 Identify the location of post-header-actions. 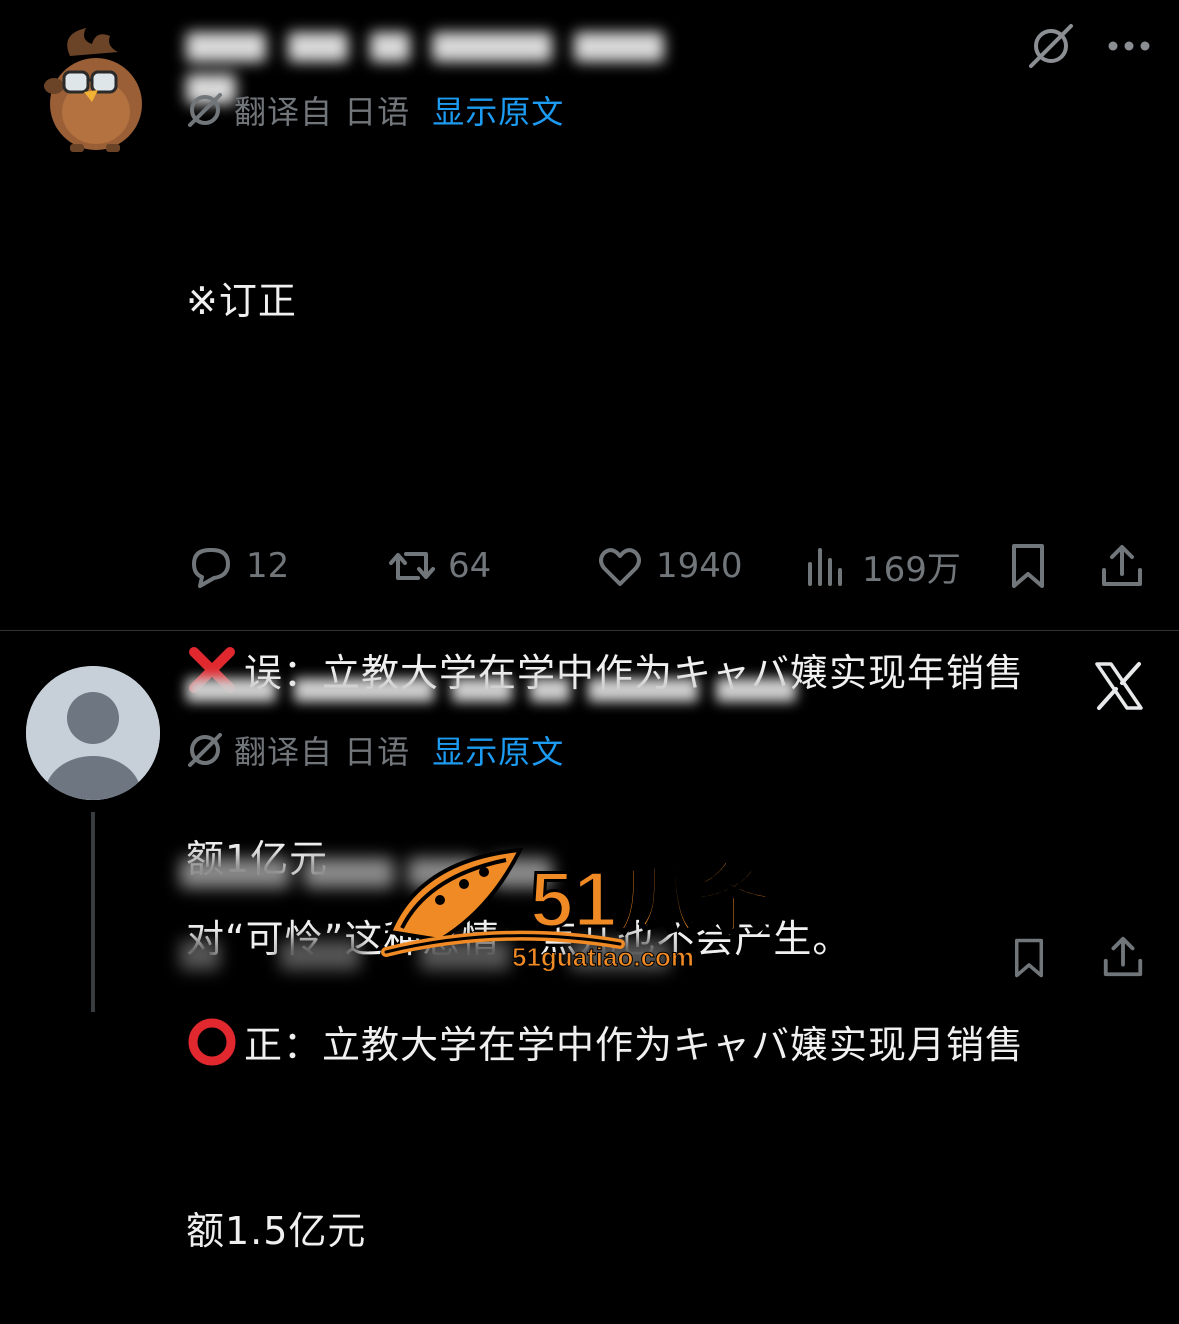
(1102, 46).